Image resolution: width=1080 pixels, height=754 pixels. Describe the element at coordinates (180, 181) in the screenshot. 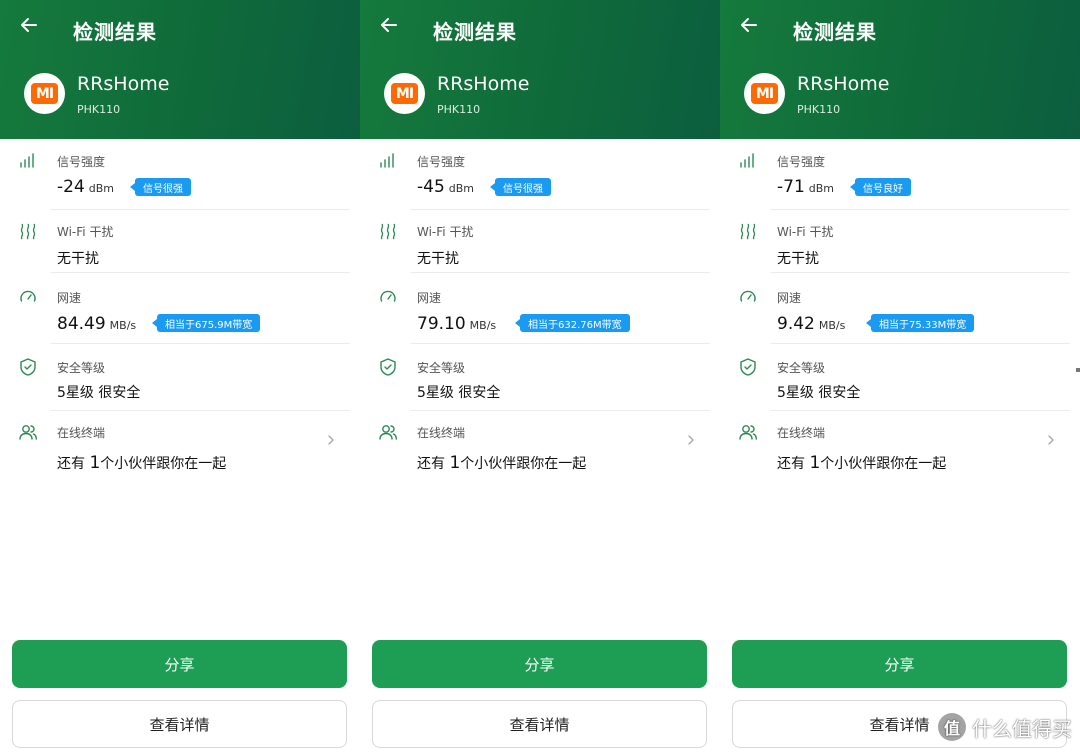

I see `row-signal: 信号强度 -24 dBm 信号很强` at that location.